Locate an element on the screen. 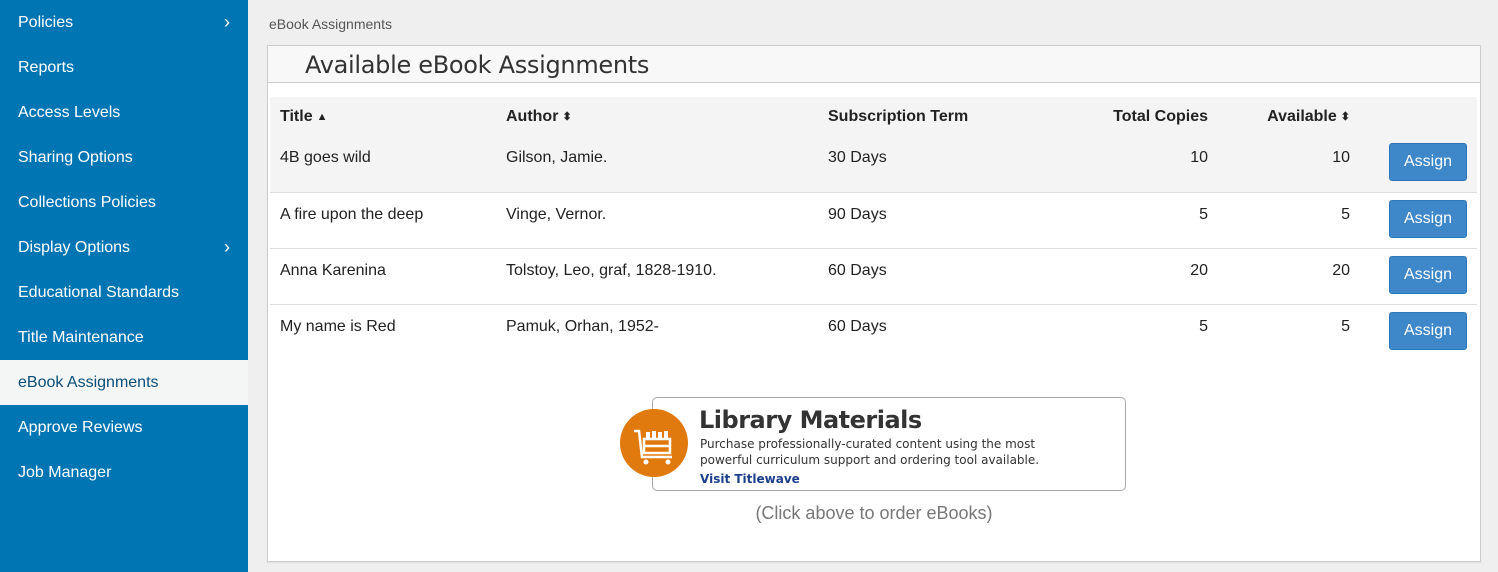 The width and height of the screenshot is (1498, 572). column-header-author: Author ⬍ is located at coordinates (657, 116).